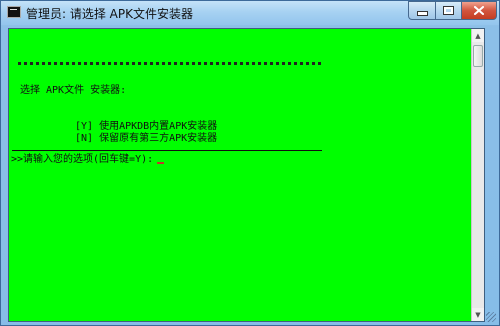  Describe the element at coordinates (161, 163) in the screenshot. I see `text-cursor` at that location.